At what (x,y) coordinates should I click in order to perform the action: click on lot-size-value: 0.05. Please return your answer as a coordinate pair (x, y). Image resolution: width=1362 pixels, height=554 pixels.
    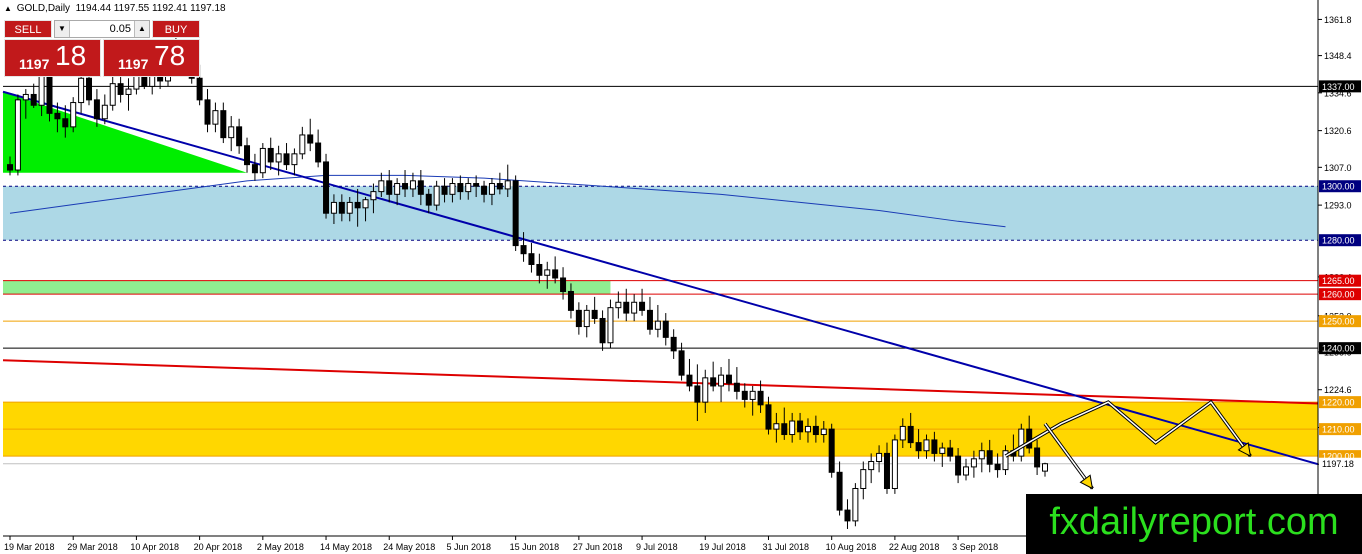
    Looking at the image, I should click on (102, 29).